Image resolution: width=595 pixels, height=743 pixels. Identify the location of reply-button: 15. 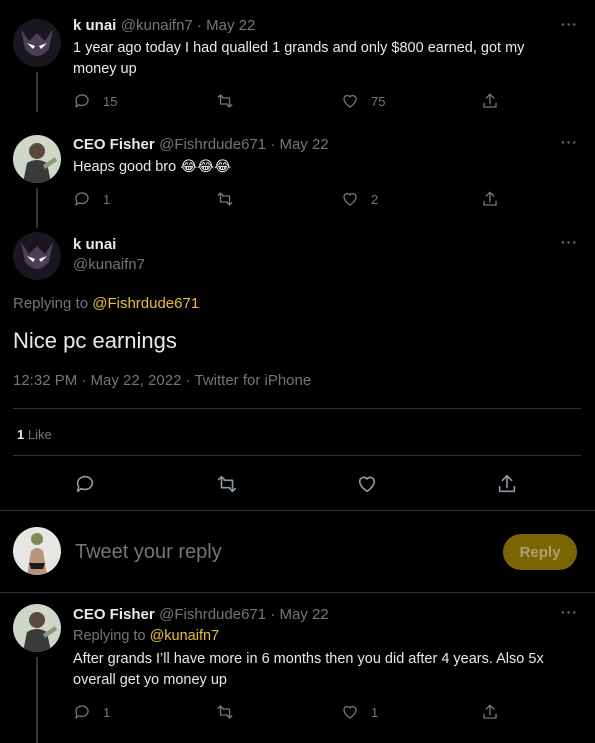
(95, 101).